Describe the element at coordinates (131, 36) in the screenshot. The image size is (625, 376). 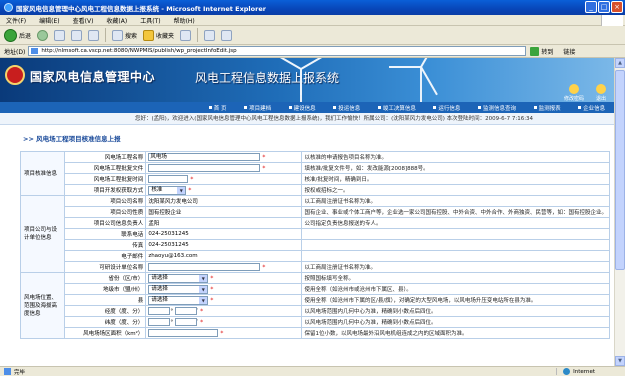
I see `search-label: 搜索` at that location.